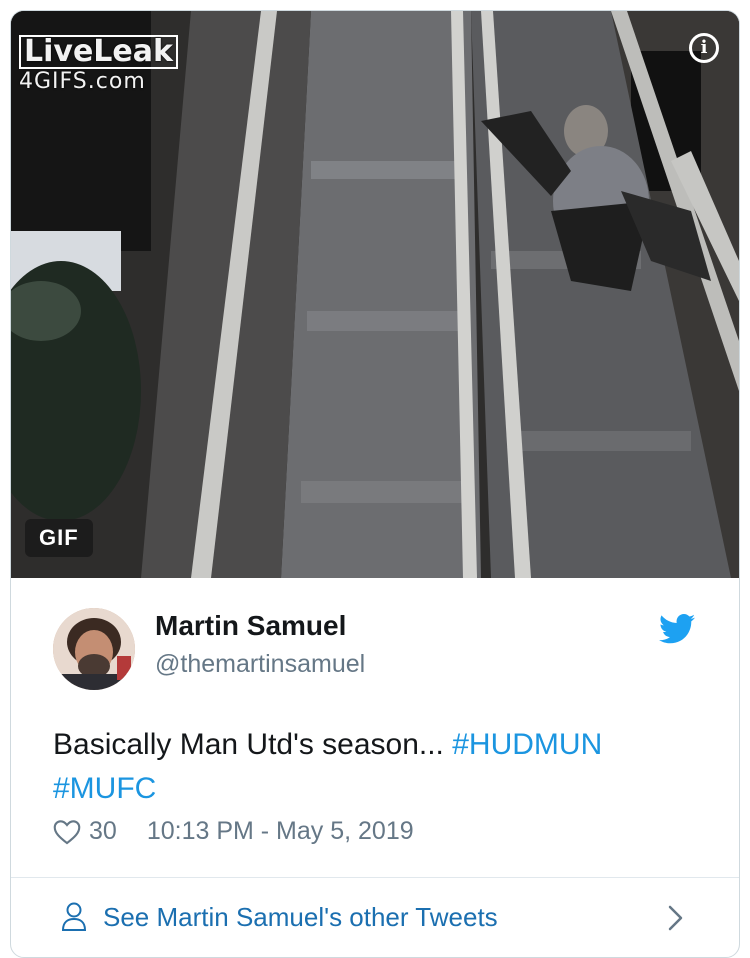 The height and width of the screenshot is (958, 750). I want to click on watermark-4gifs: 4GIFS.com, so click(82, 81).